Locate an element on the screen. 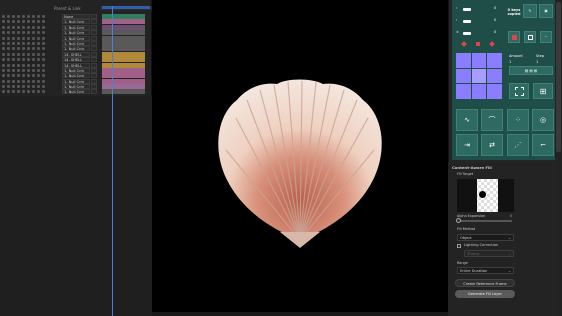 This screenshot has width=562, height=316. layer-parent-label: 14. SHELL is located at coordinates (76, 54).